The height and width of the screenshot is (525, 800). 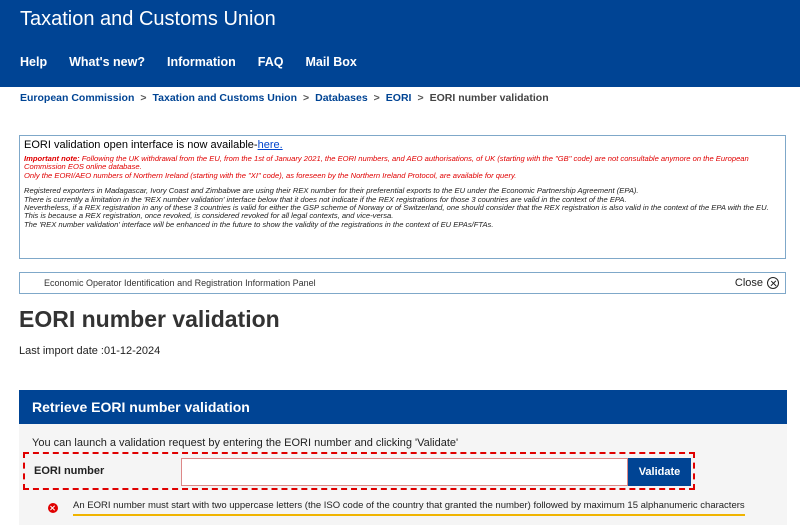 I want to click on close-icon, so click(x=773, y=283).